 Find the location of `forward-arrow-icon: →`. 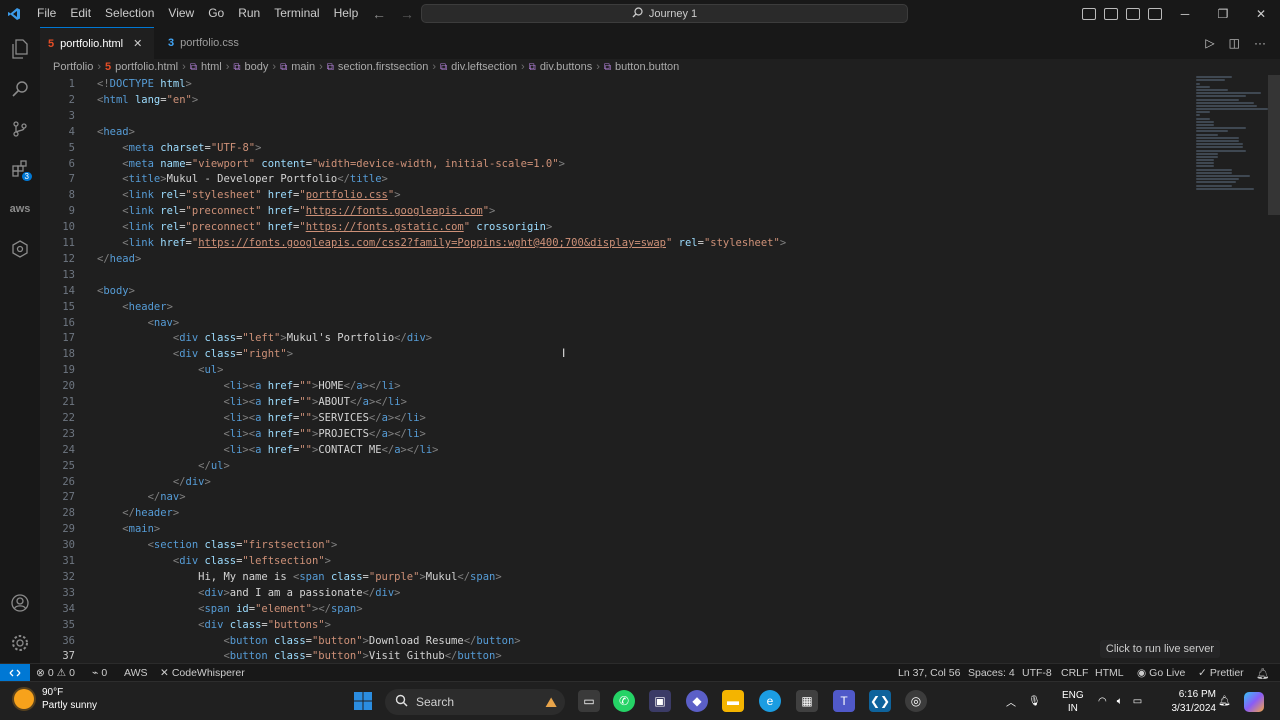

forward-arrow-icon: → is located at coordinates (407, 14).